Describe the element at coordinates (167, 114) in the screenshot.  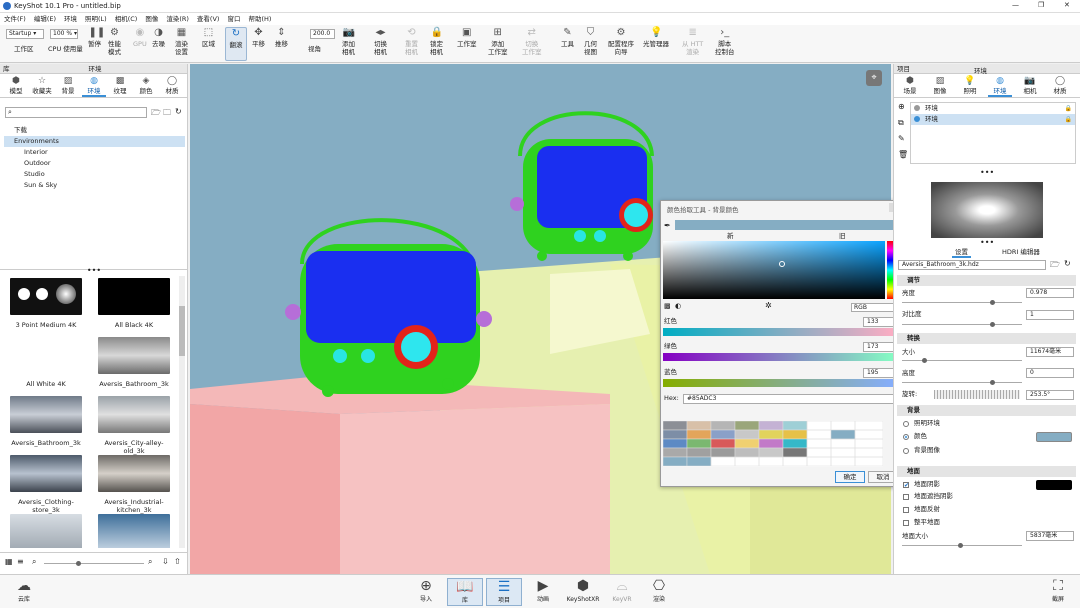
I see `folder-open-icon: 🗀` at that location.